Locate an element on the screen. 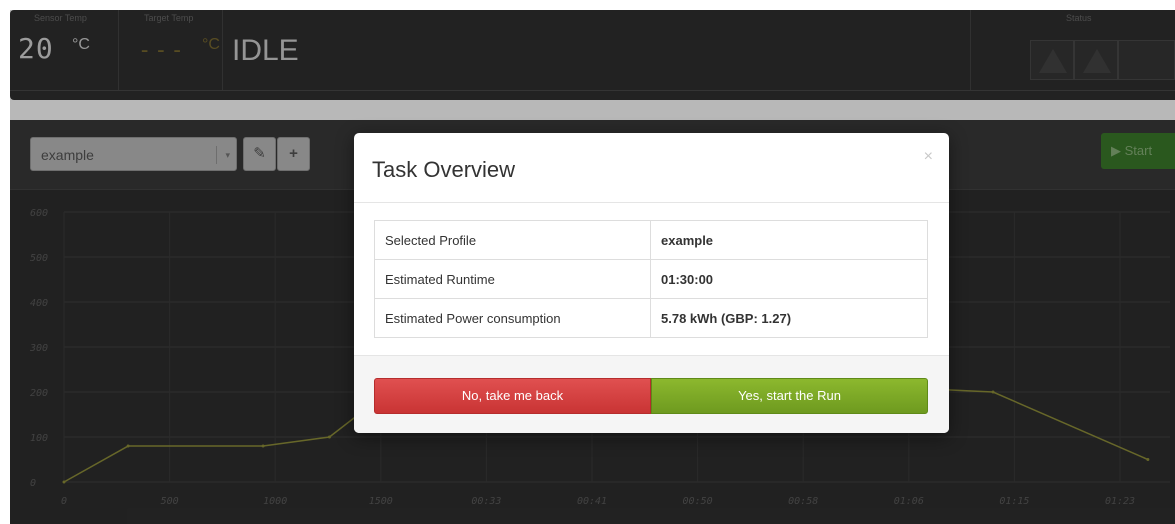 The image size is (1175, 524). modal-header: Task Overview × is located at coordinates (651, 168).